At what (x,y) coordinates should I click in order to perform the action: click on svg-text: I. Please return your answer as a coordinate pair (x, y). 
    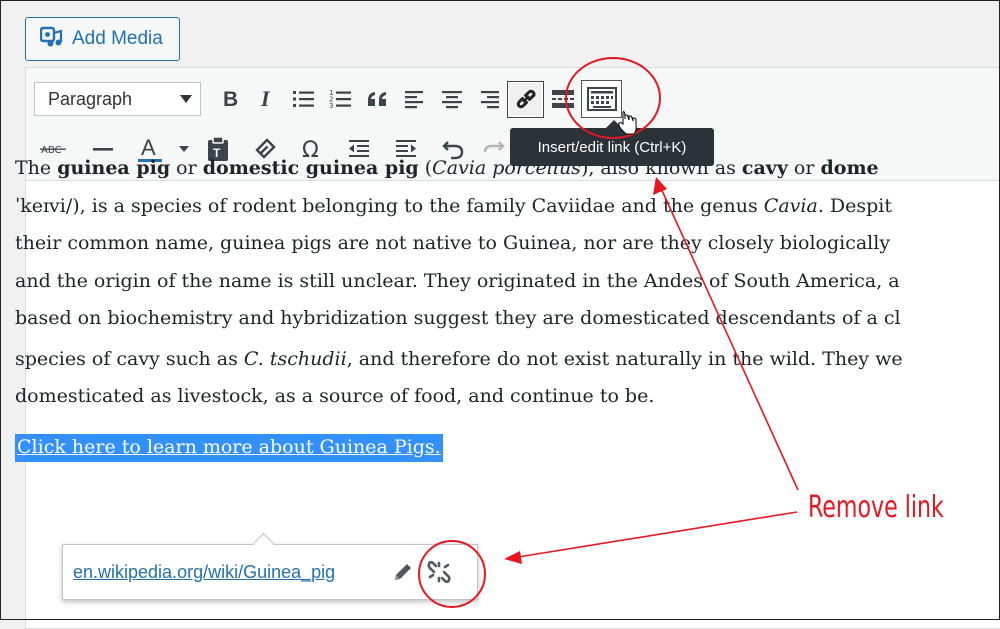
    Looking at the image, I should click on (265, 99).